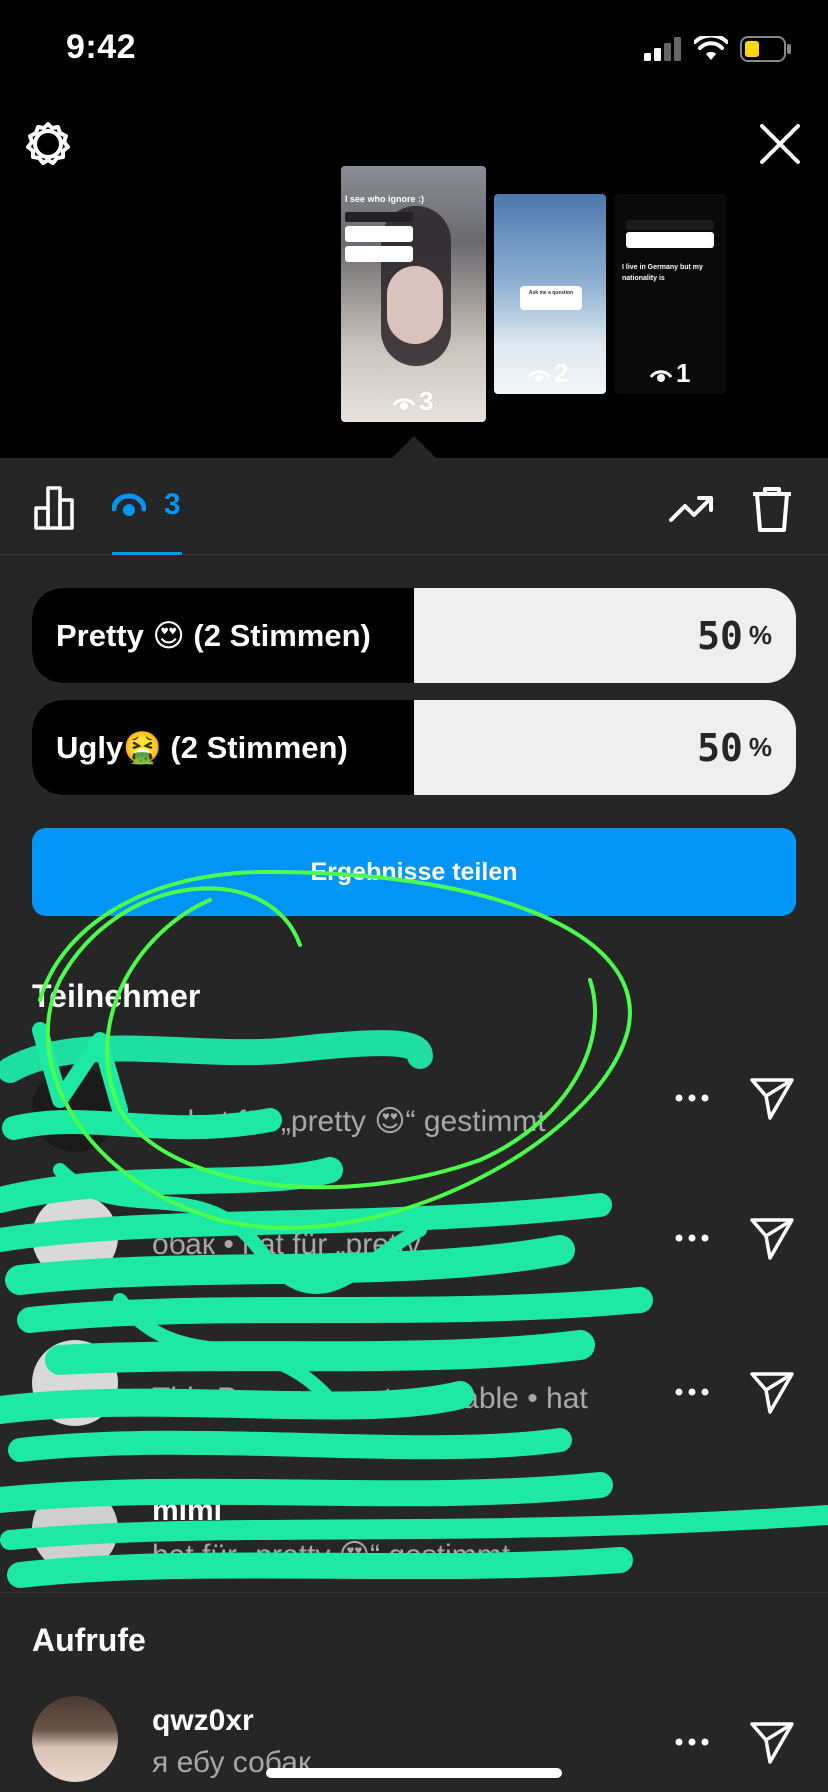 Image resolution: width=828 pixels, height=1792 pixels. I want to click on delete-button, so click(772, 509).